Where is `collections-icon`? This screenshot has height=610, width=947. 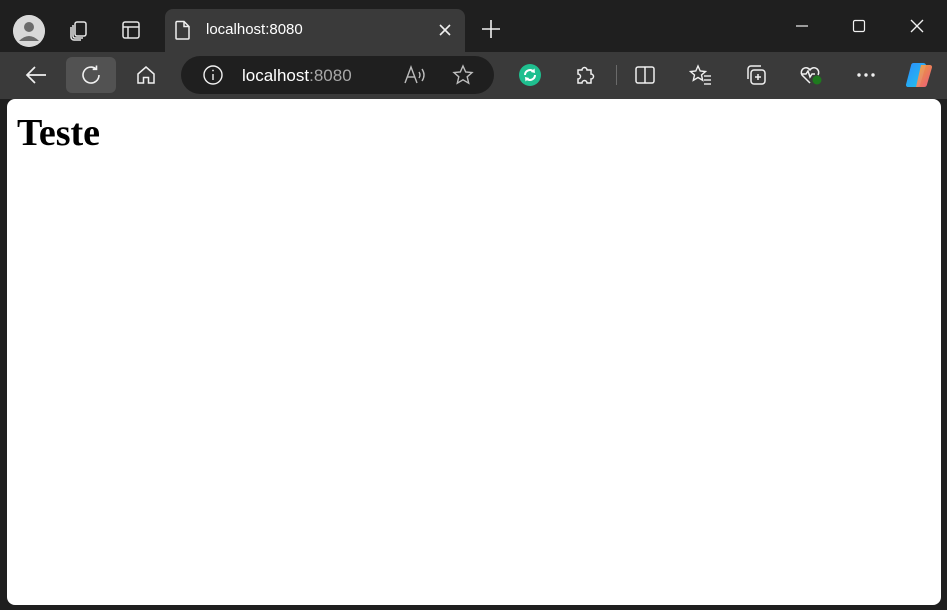
collections-icon is located at coordinates (756, 75).